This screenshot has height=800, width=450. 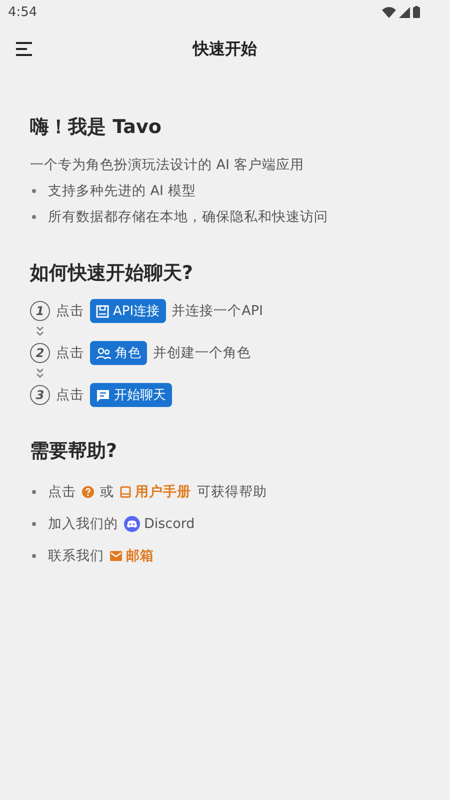 What do you see at coordinates (404, 12) in the screenshot?
I see `signal-icon` at bounding box center [404, 12].